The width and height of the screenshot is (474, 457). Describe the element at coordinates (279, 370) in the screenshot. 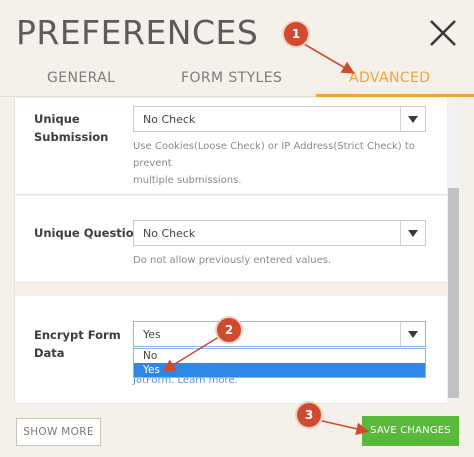

I see `dropdown-option-yes: Yes` at that location.